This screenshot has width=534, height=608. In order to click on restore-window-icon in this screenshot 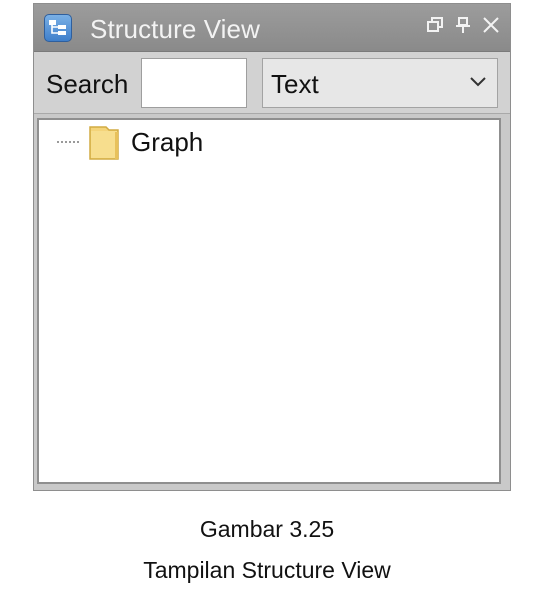, I will do `click(435, 25)`.